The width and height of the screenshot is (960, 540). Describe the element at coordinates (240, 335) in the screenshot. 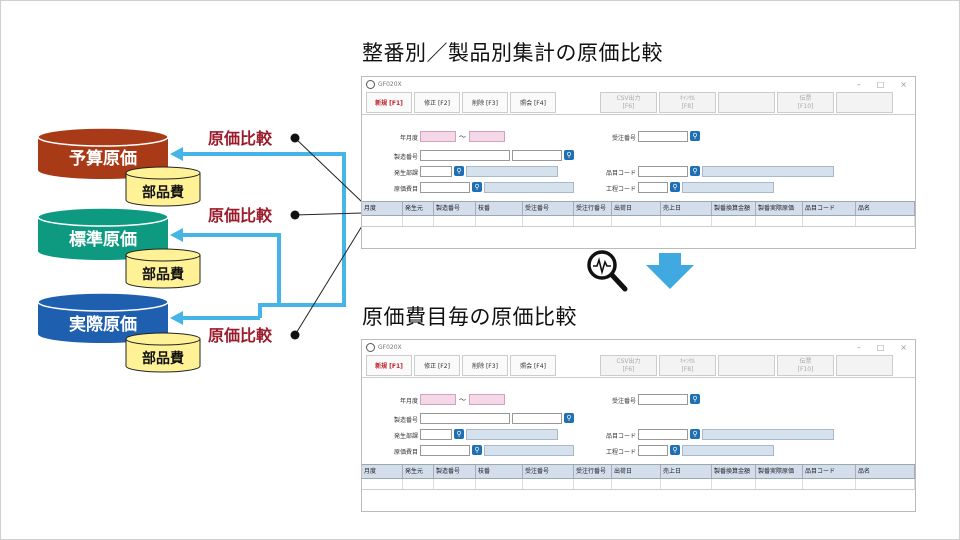

I see `compare-label-3: 原価比較` at that location.